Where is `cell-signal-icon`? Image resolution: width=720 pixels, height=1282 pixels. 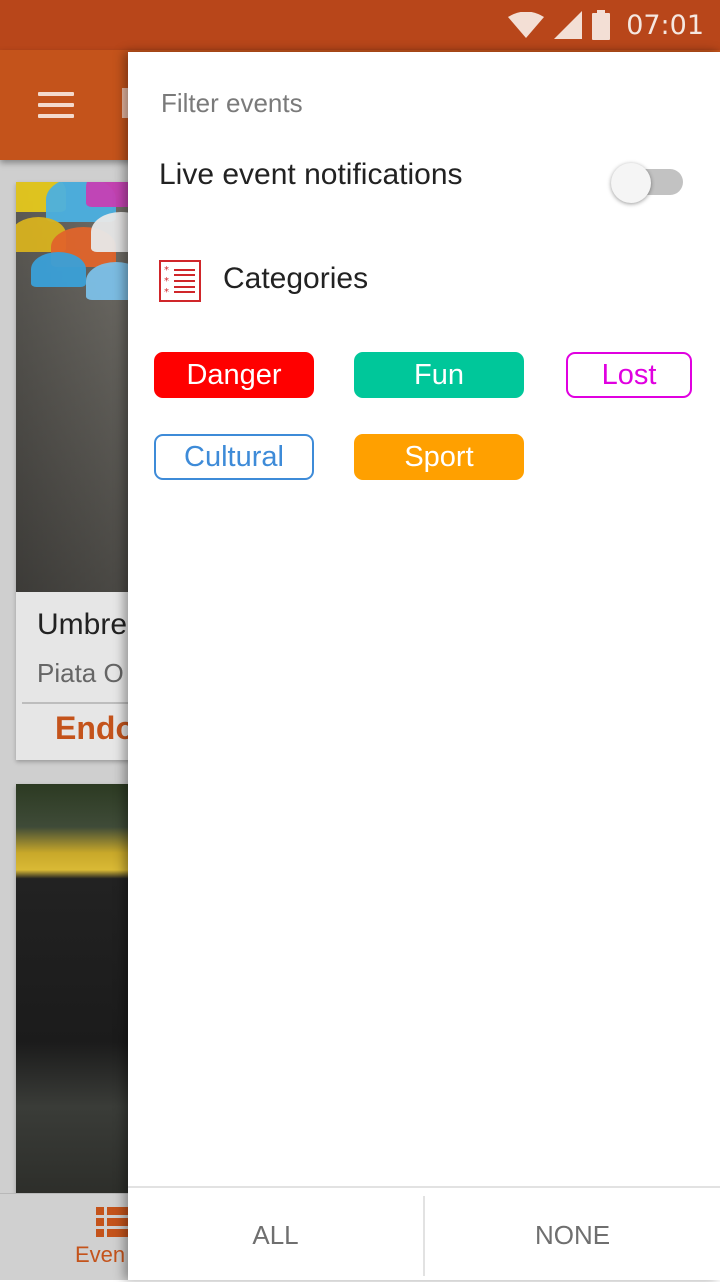
cell-signal-icon is located at coordinates (568, 25).